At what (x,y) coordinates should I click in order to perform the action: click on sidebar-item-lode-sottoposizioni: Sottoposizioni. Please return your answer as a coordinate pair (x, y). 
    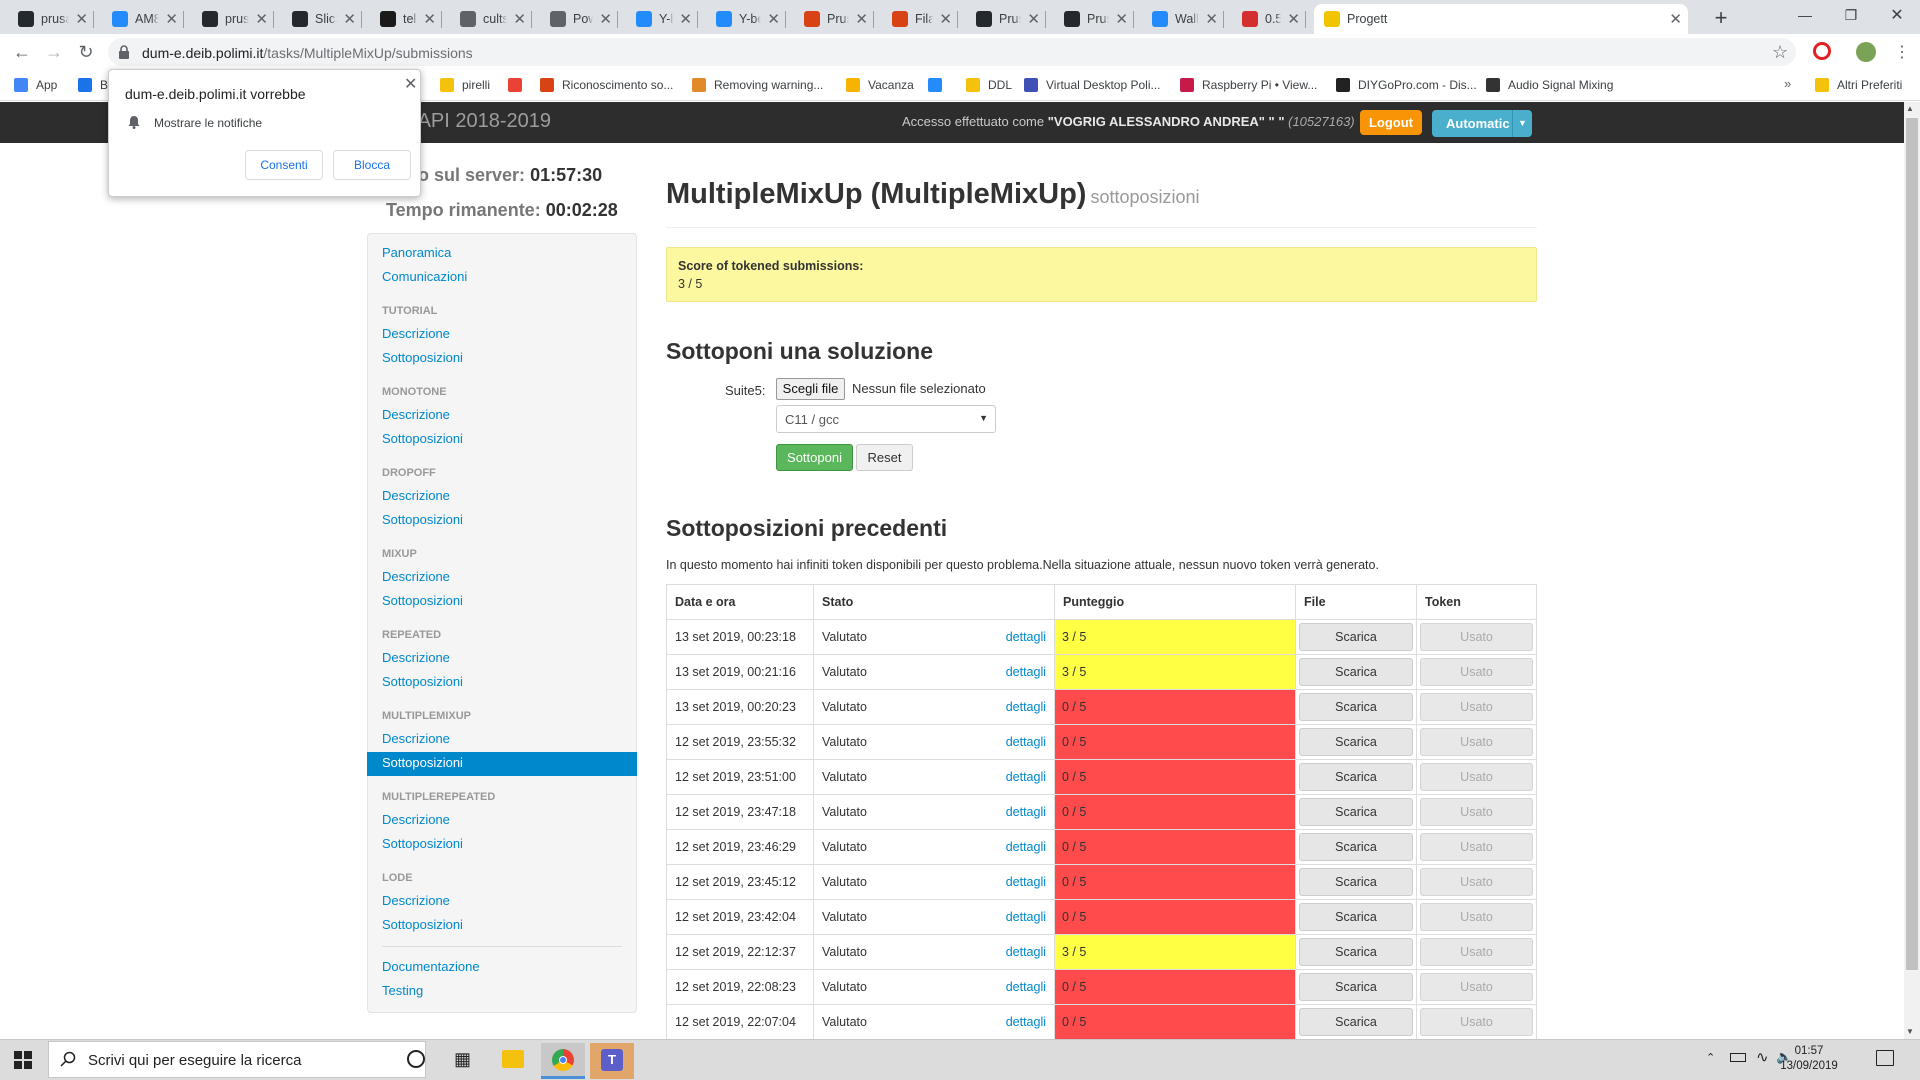
    Looking at the image, I should click on (422, 924).